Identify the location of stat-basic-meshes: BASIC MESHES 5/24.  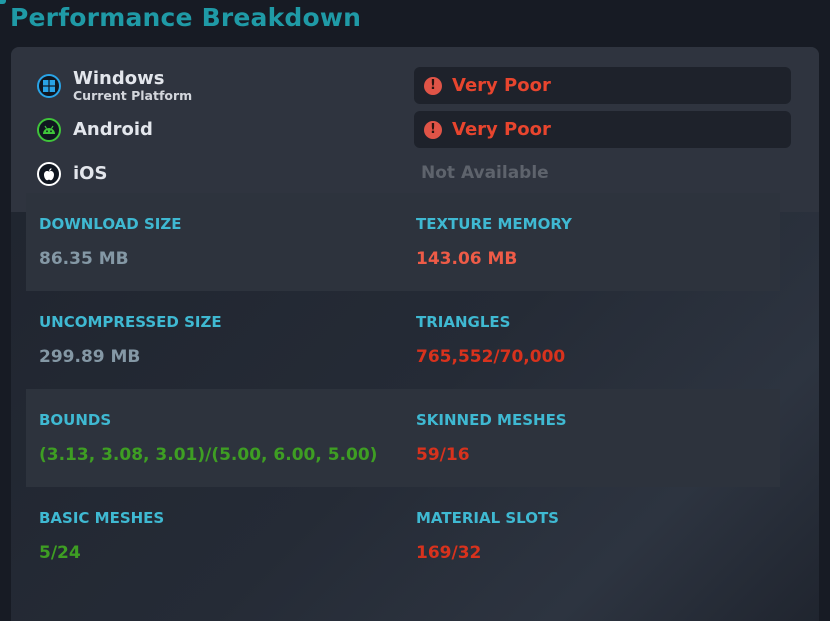
(214, 536).